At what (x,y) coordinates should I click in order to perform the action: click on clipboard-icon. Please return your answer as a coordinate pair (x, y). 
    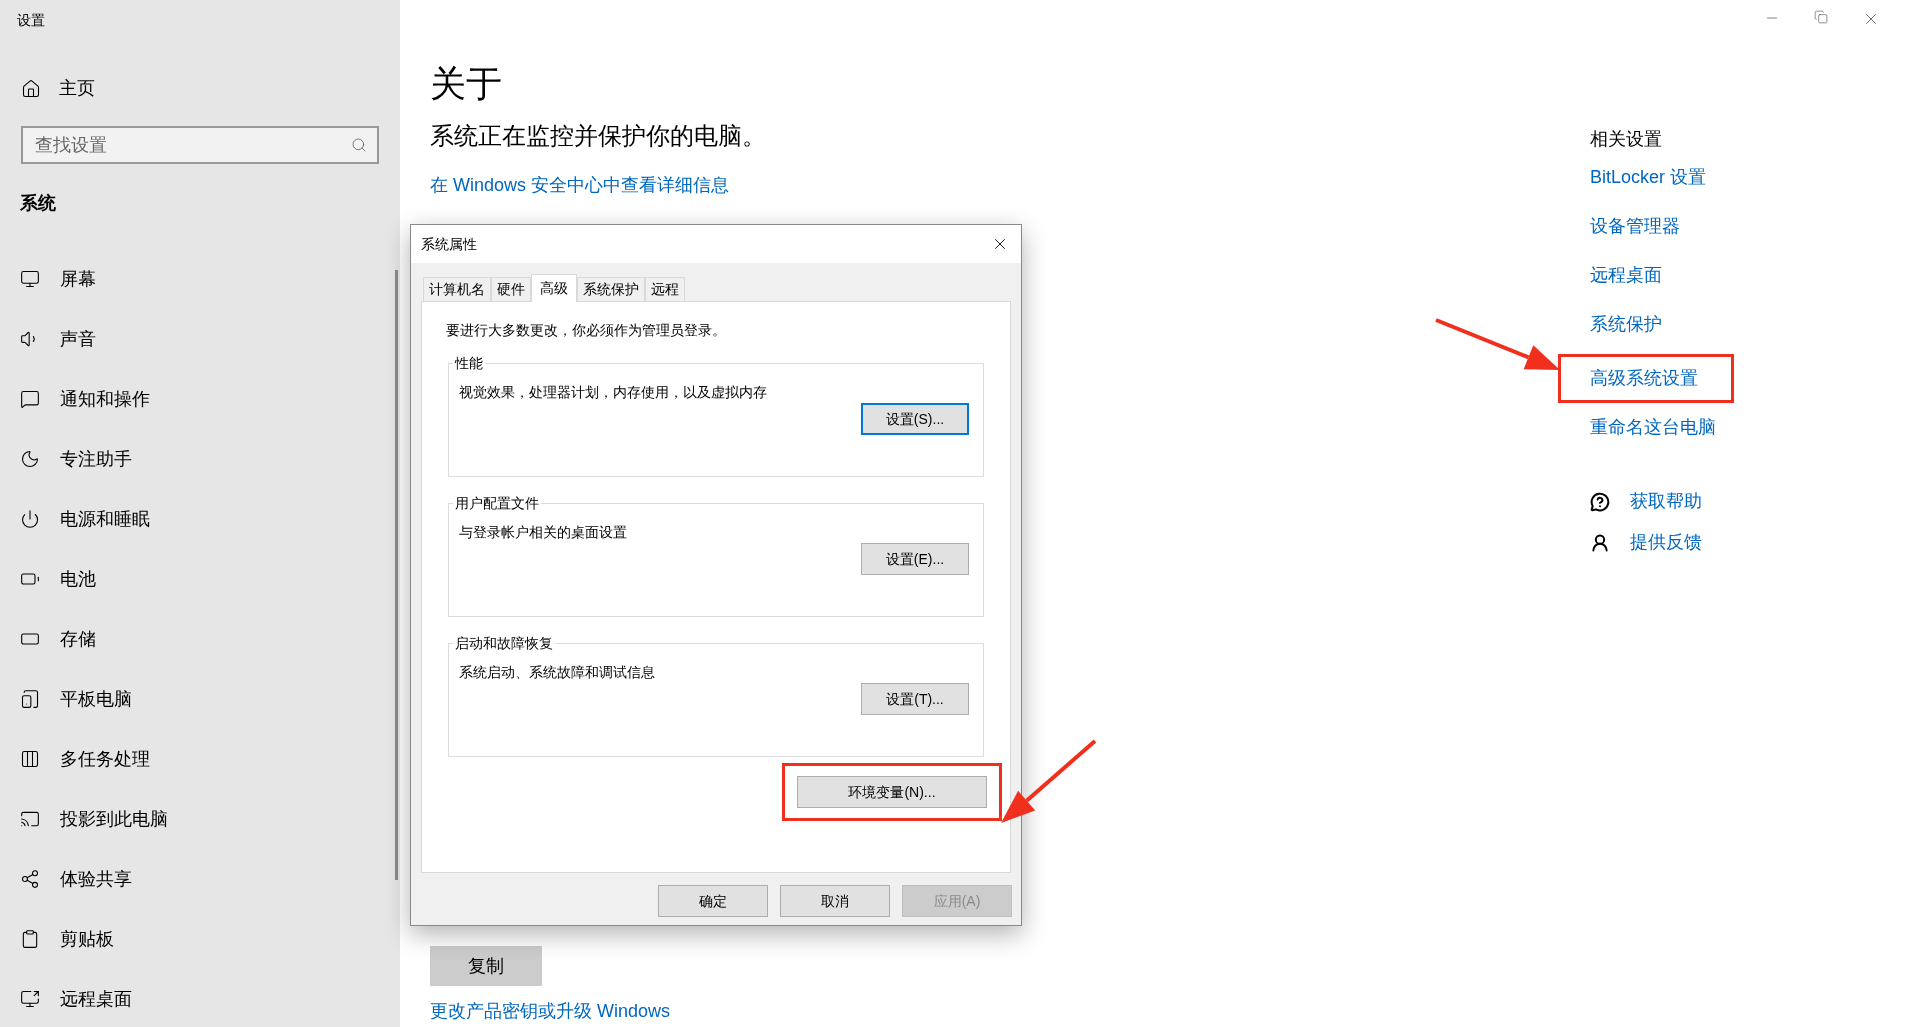
    Looking at the image, I should click on (30, 939).